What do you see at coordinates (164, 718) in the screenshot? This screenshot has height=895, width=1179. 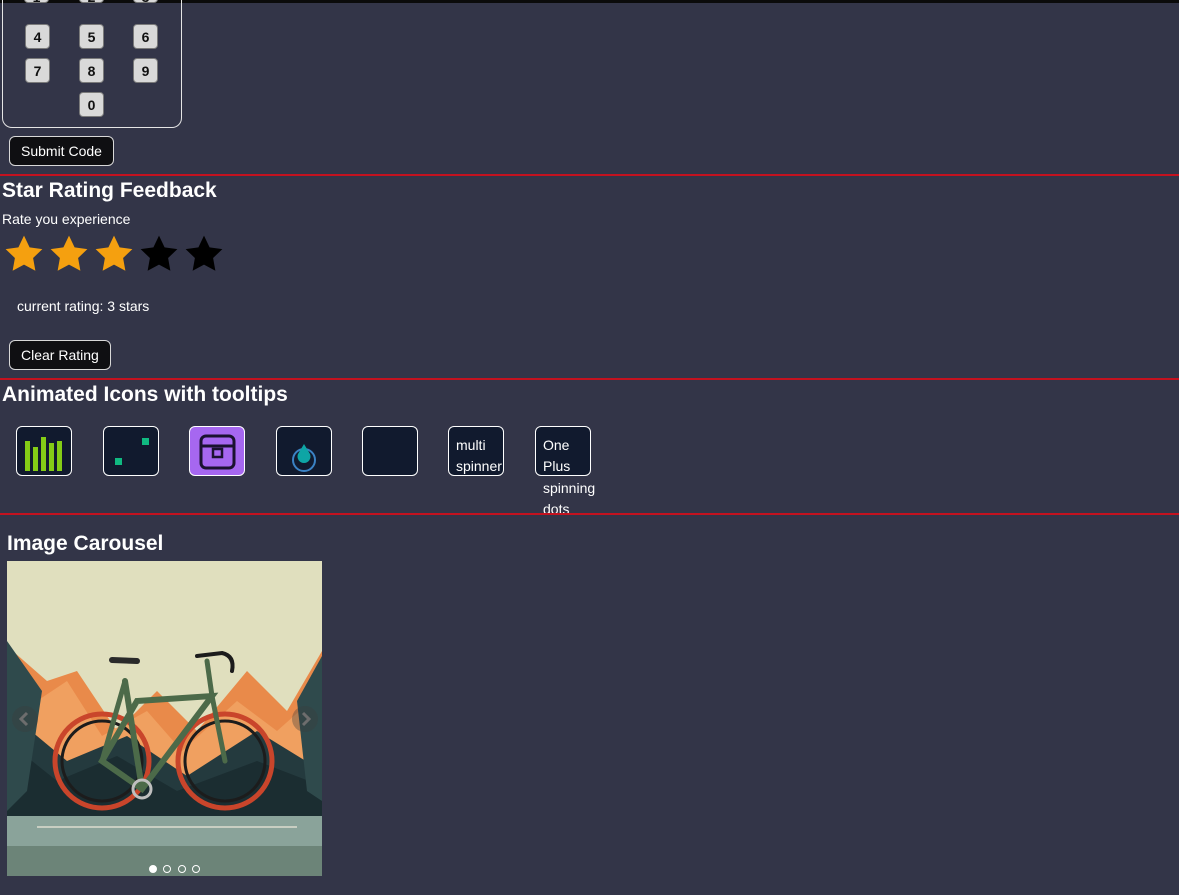 I see `carousel-image-bicycle` at bounding box center [164, 718].